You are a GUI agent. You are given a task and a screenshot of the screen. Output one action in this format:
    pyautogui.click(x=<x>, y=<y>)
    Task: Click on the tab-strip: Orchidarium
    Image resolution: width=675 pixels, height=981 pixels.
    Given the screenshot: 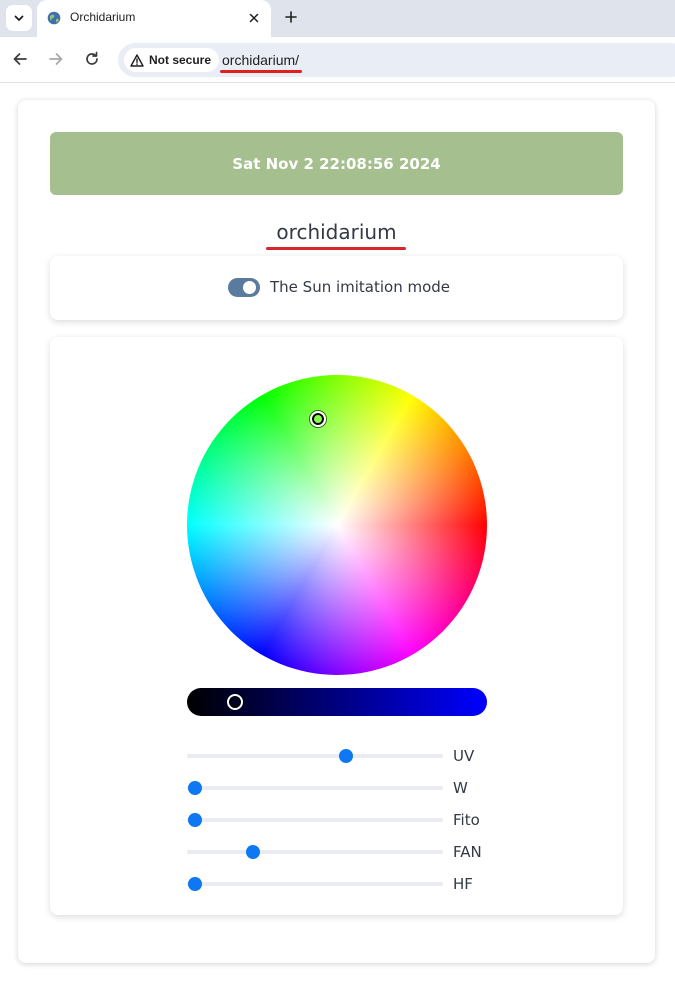 What is the action you would take?
    pyautogui.click(x=337, y=18)
    